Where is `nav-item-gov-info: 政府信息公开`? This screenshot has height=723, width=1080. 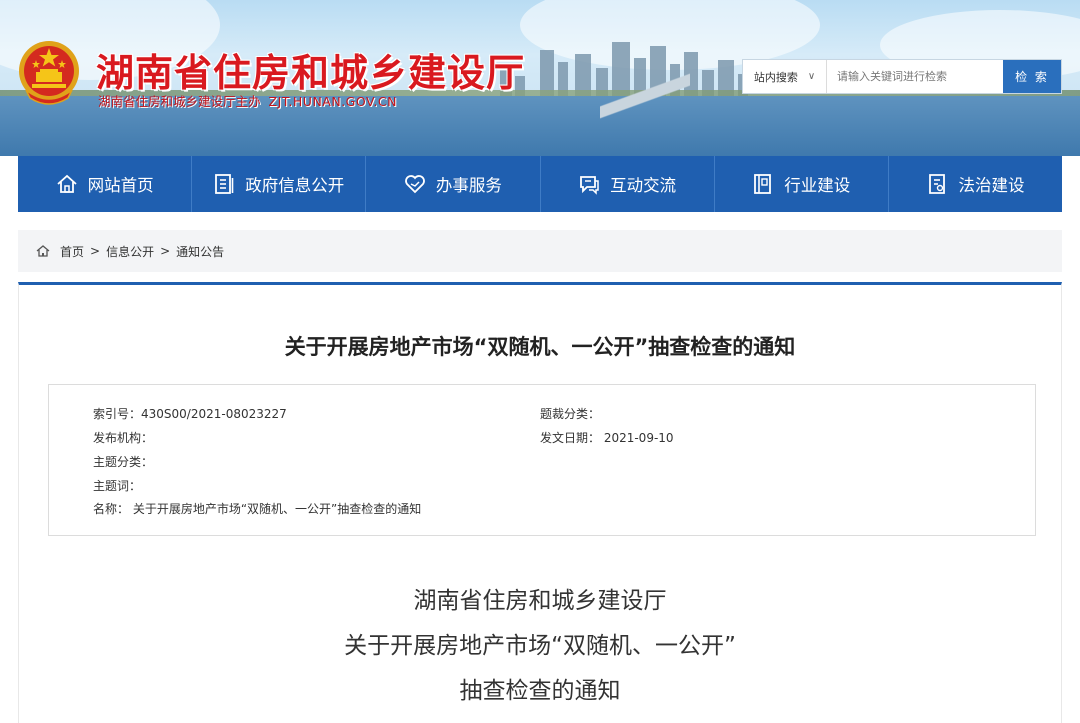
nav-item-gov-info: 政府信息公开 is located at coordinates (279, 184).